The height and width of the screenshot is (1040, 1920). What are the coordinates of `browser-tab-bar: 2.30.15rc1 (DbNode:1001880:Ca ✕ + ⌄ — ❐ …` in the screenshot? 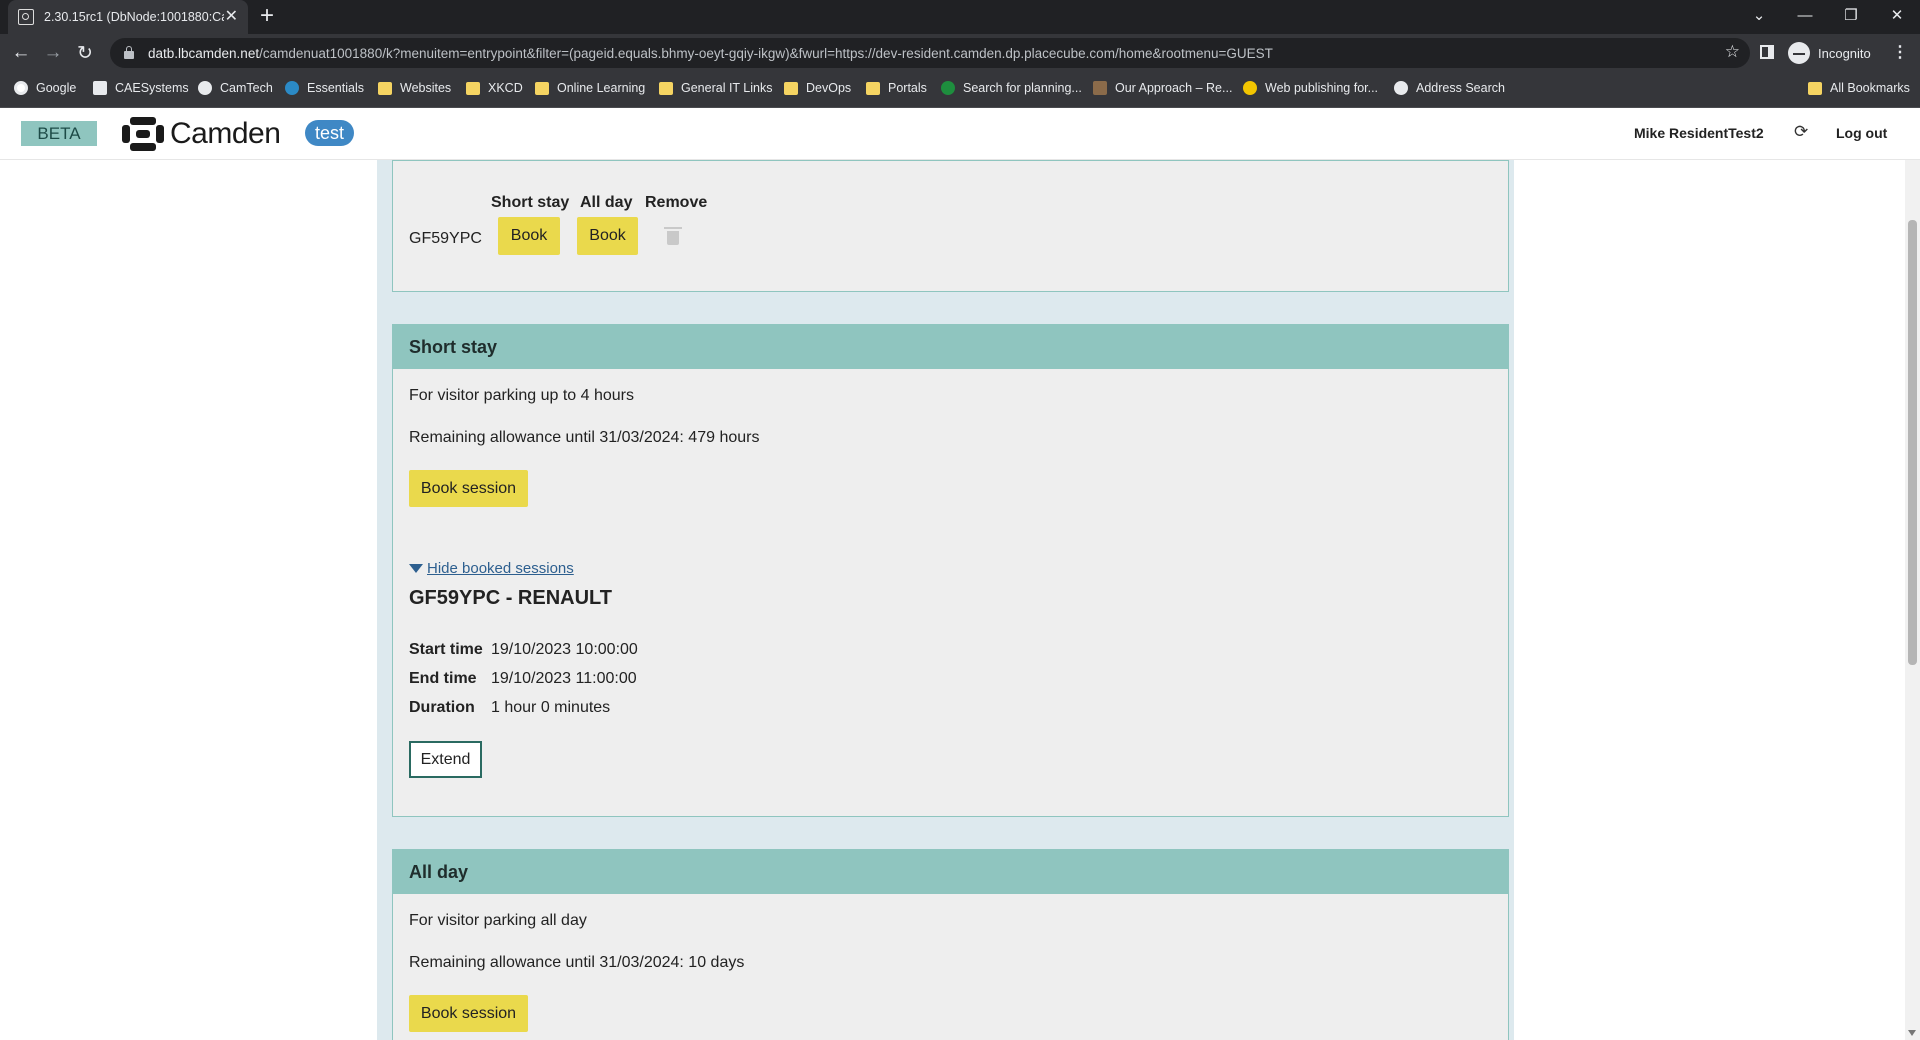 It's located at (960, 17).